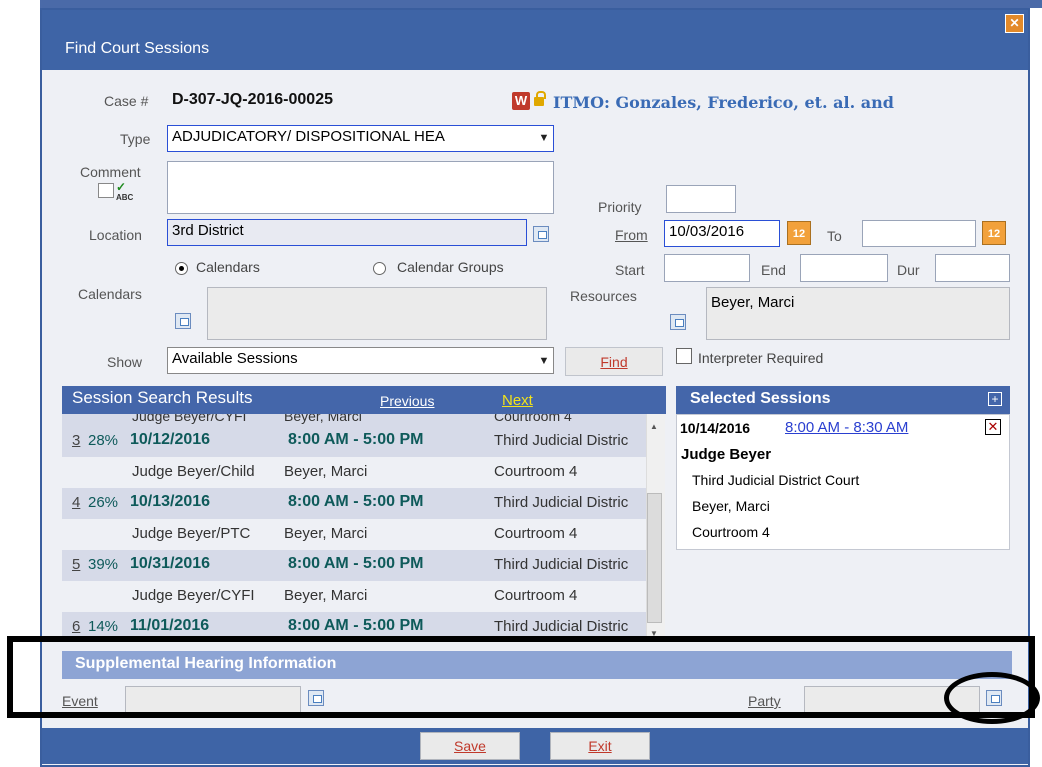  I want to click on row-date: 10/31/2016, so click(170, 563).